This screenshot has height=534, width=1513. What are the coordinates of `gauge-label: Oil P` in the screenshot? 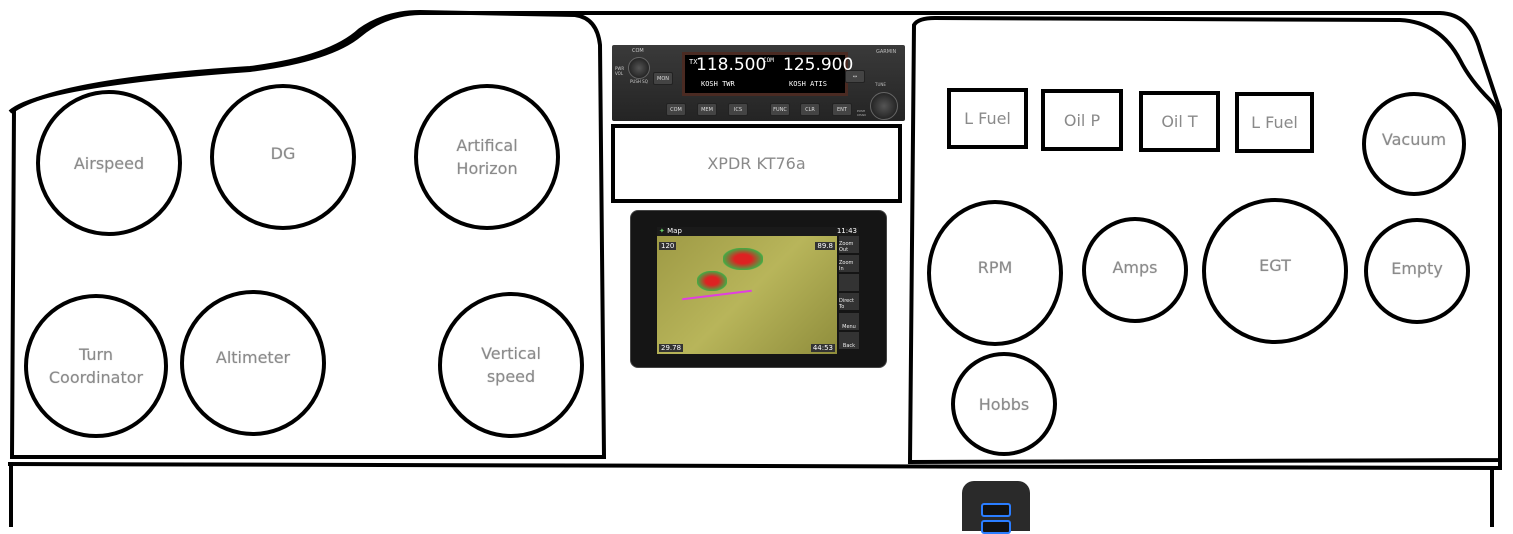 It's located at (1082, 120).